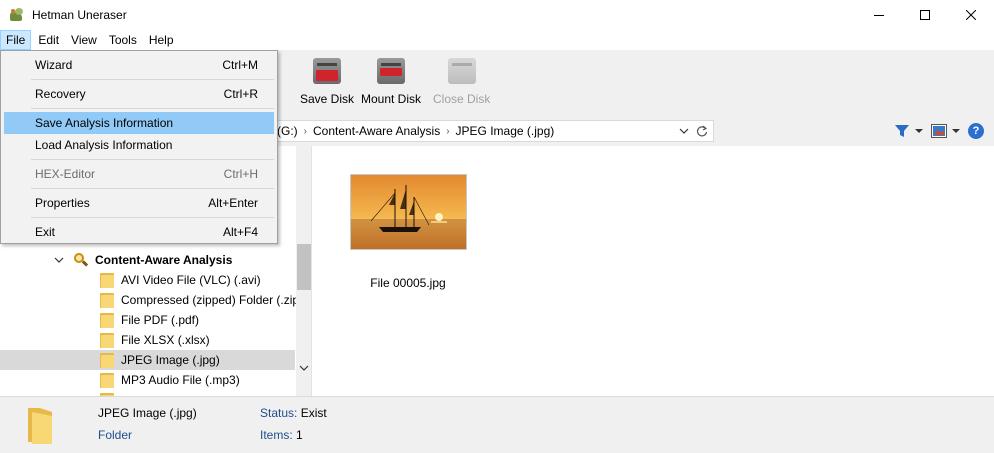  I want to click on menu-edit: Edit, so click(48, 40).